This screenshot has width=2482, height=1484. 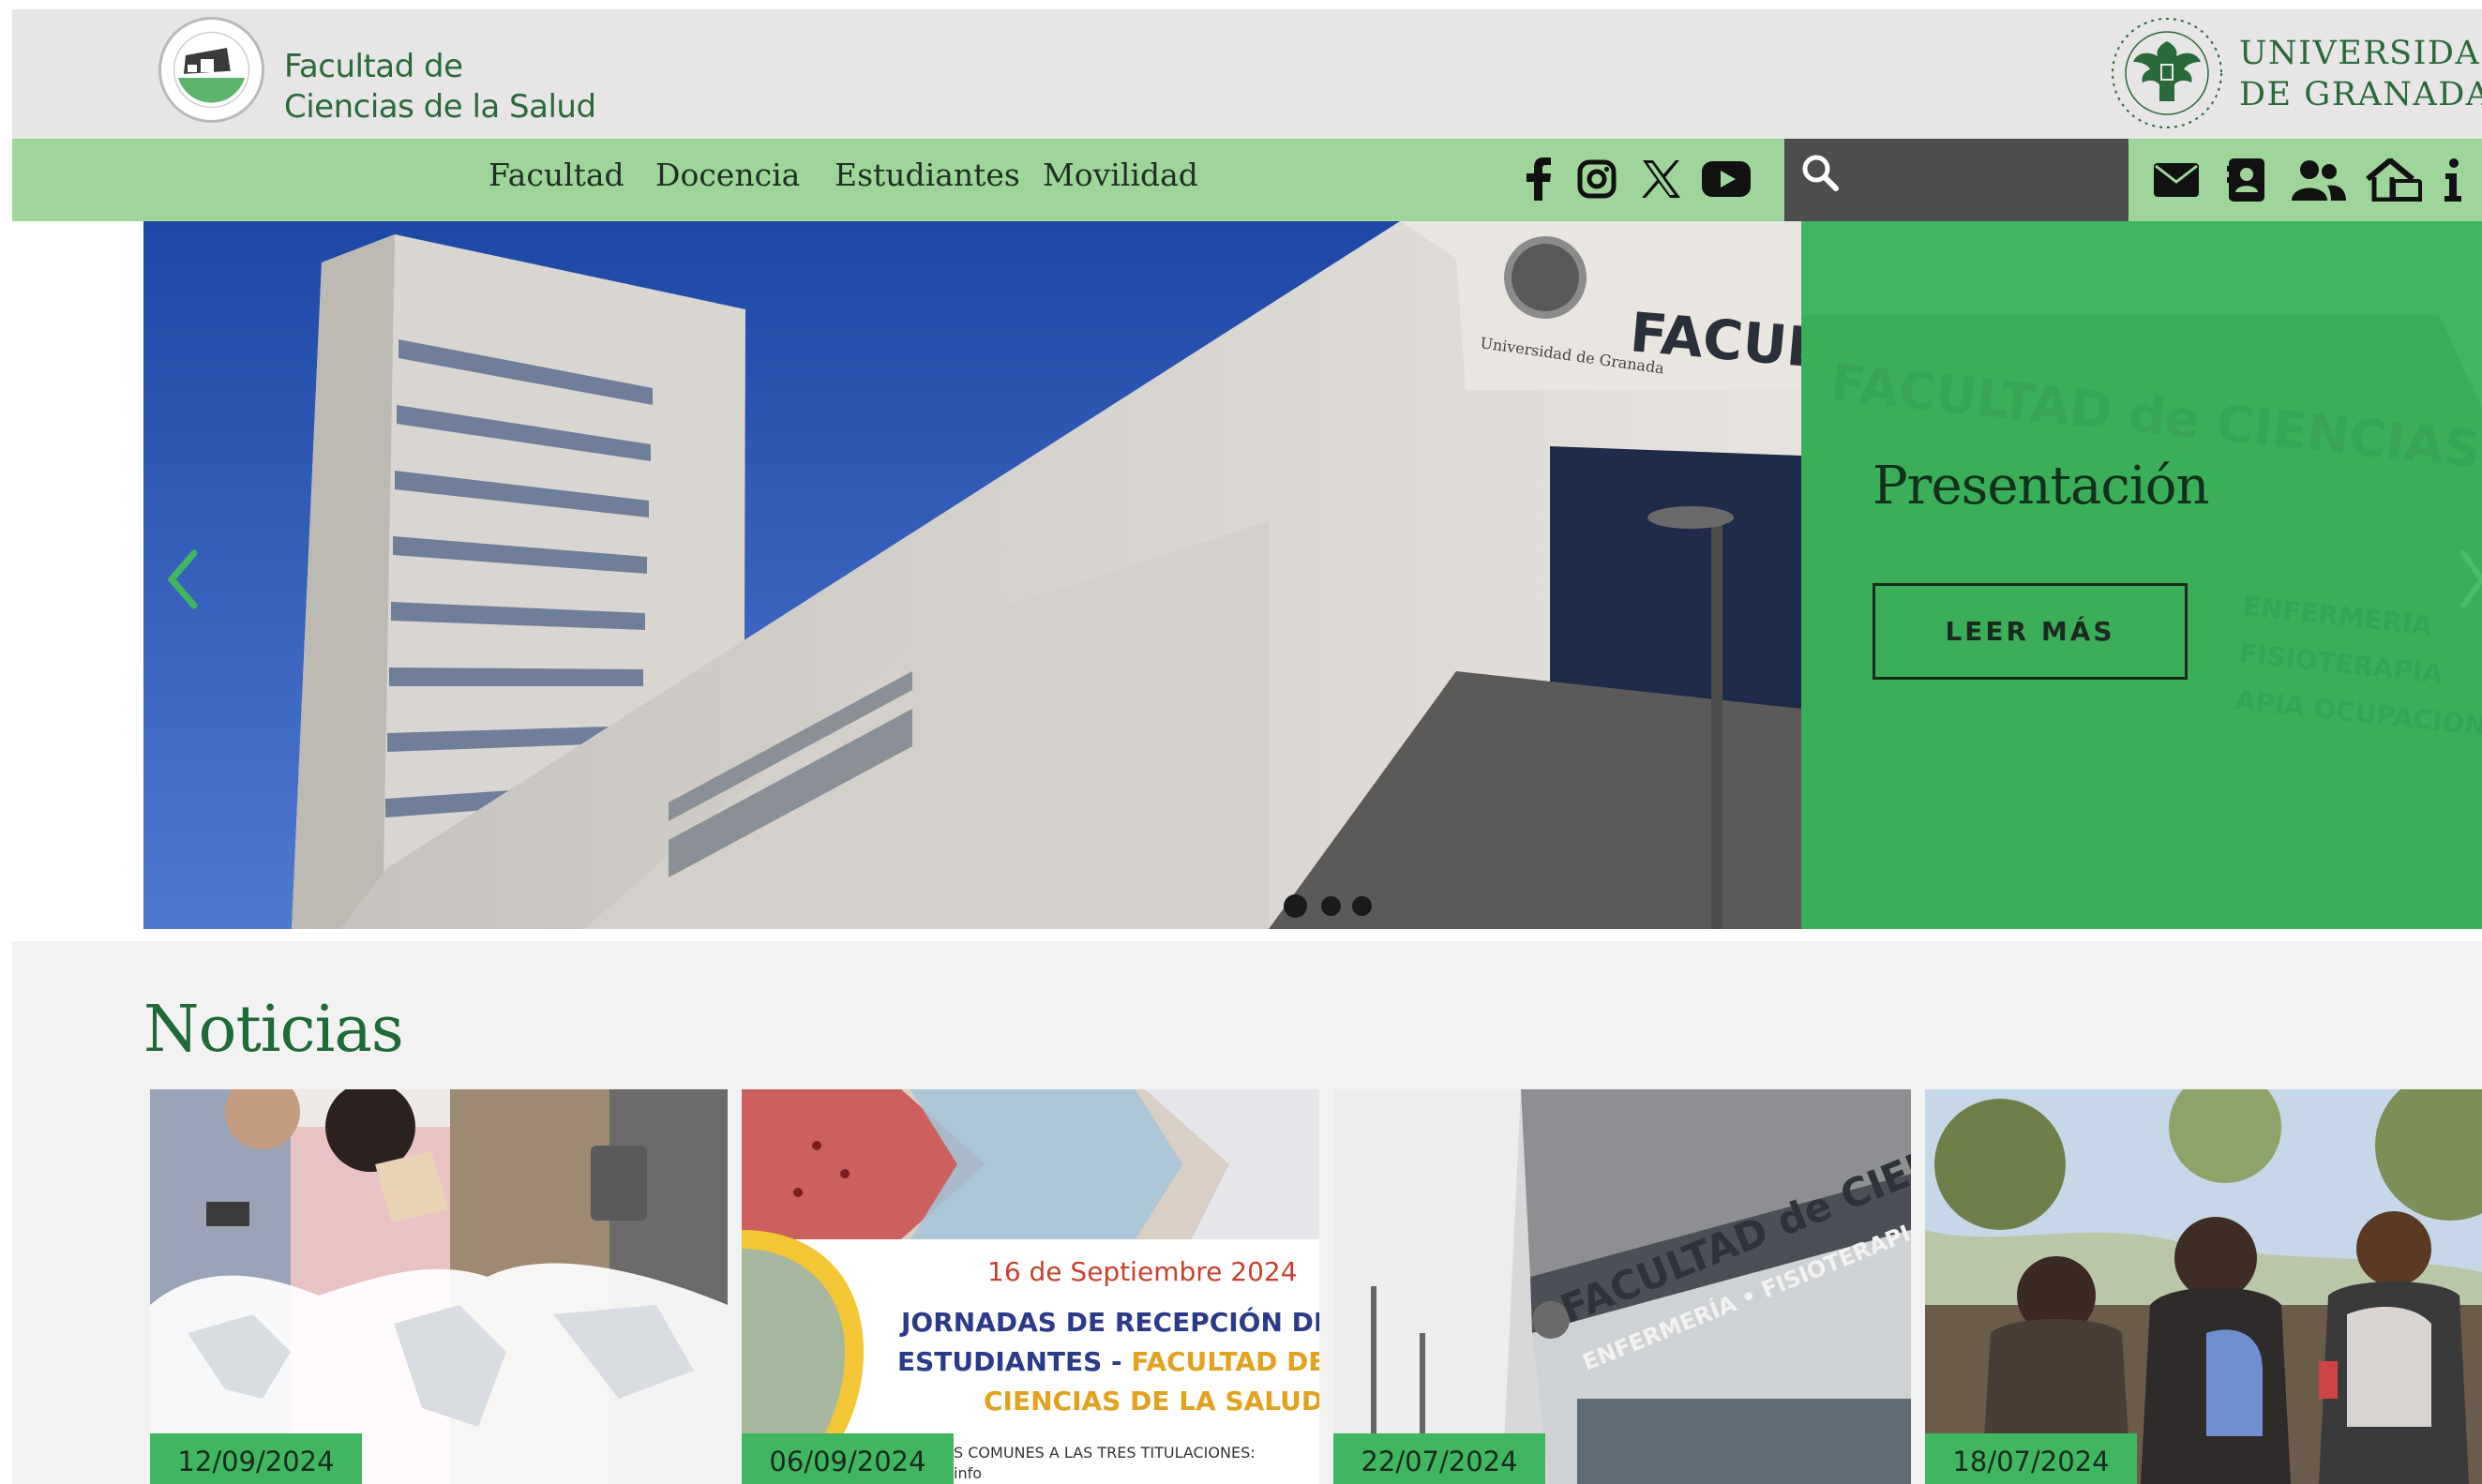 What do you see at coordinates (211, 70) in the screenshot?
I see `faculty-logo` at bounding box center [211, 70].